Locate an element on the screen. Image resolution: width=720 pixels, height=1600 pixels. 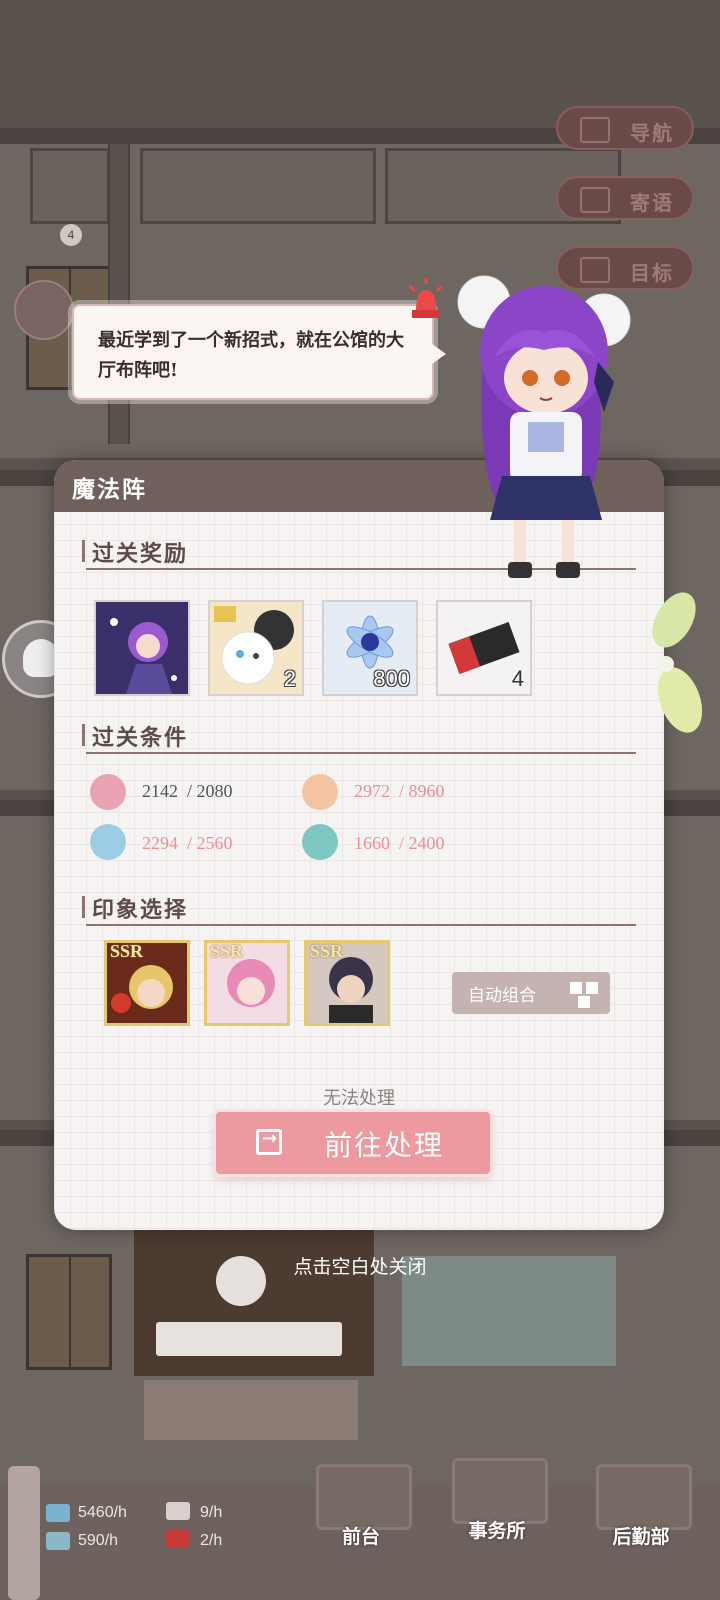
gift-rate: 2/h is located at coordinates (211, 1540).